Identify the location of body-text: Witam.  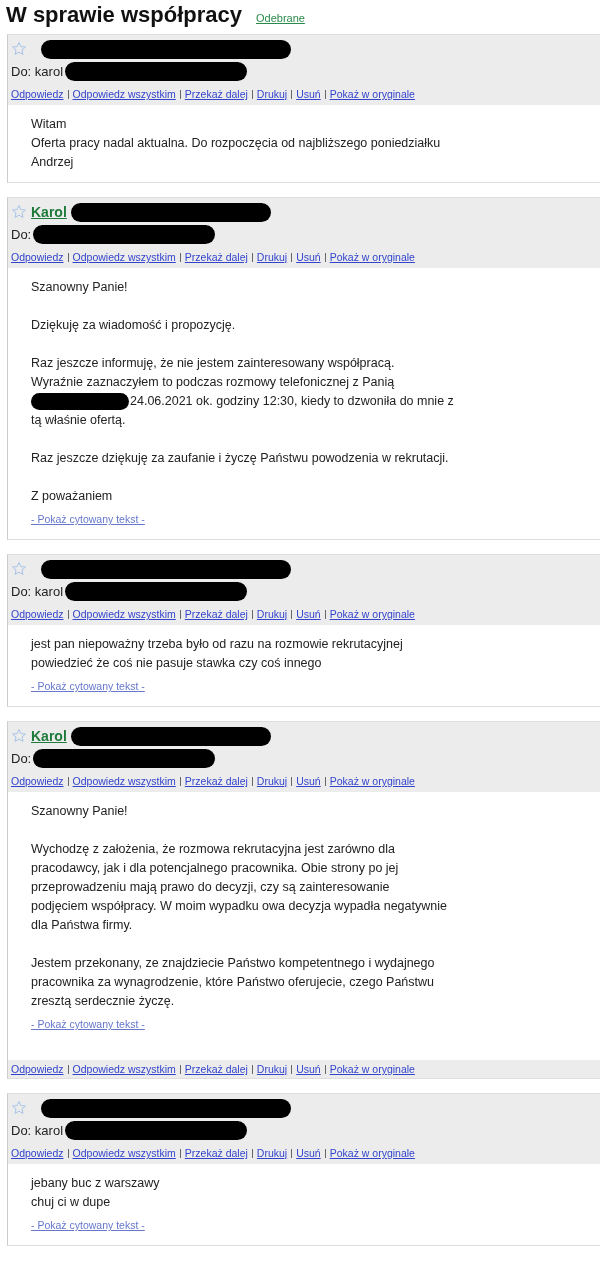
(49, 124).